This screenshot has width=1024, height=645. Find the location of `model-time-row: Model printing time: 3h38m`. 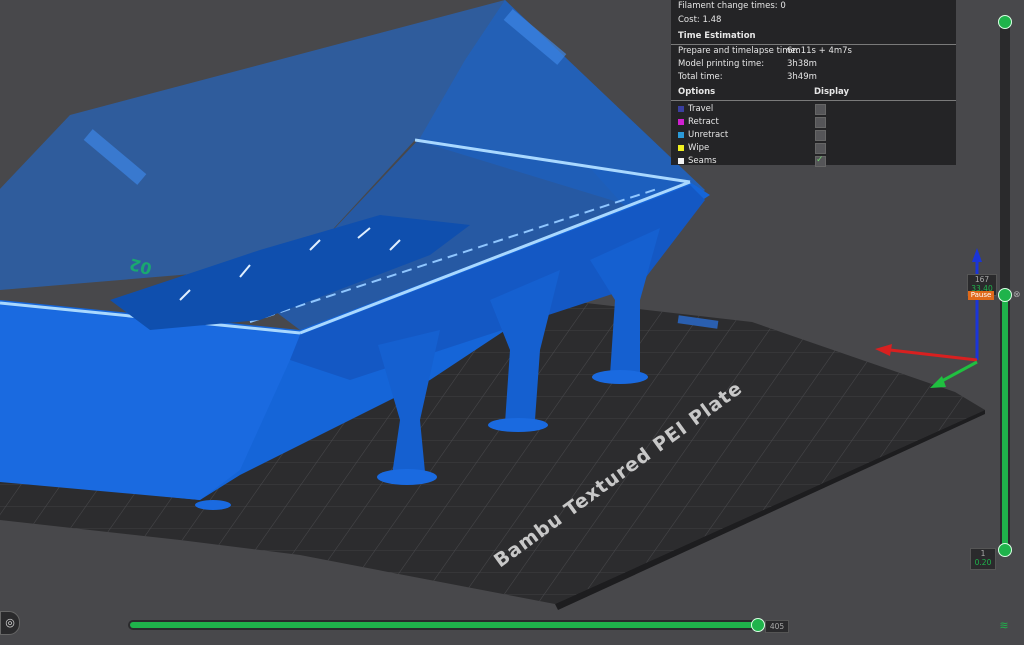

model-time-row: Model printing time: 3h38m is located at coordinates (813, 64).